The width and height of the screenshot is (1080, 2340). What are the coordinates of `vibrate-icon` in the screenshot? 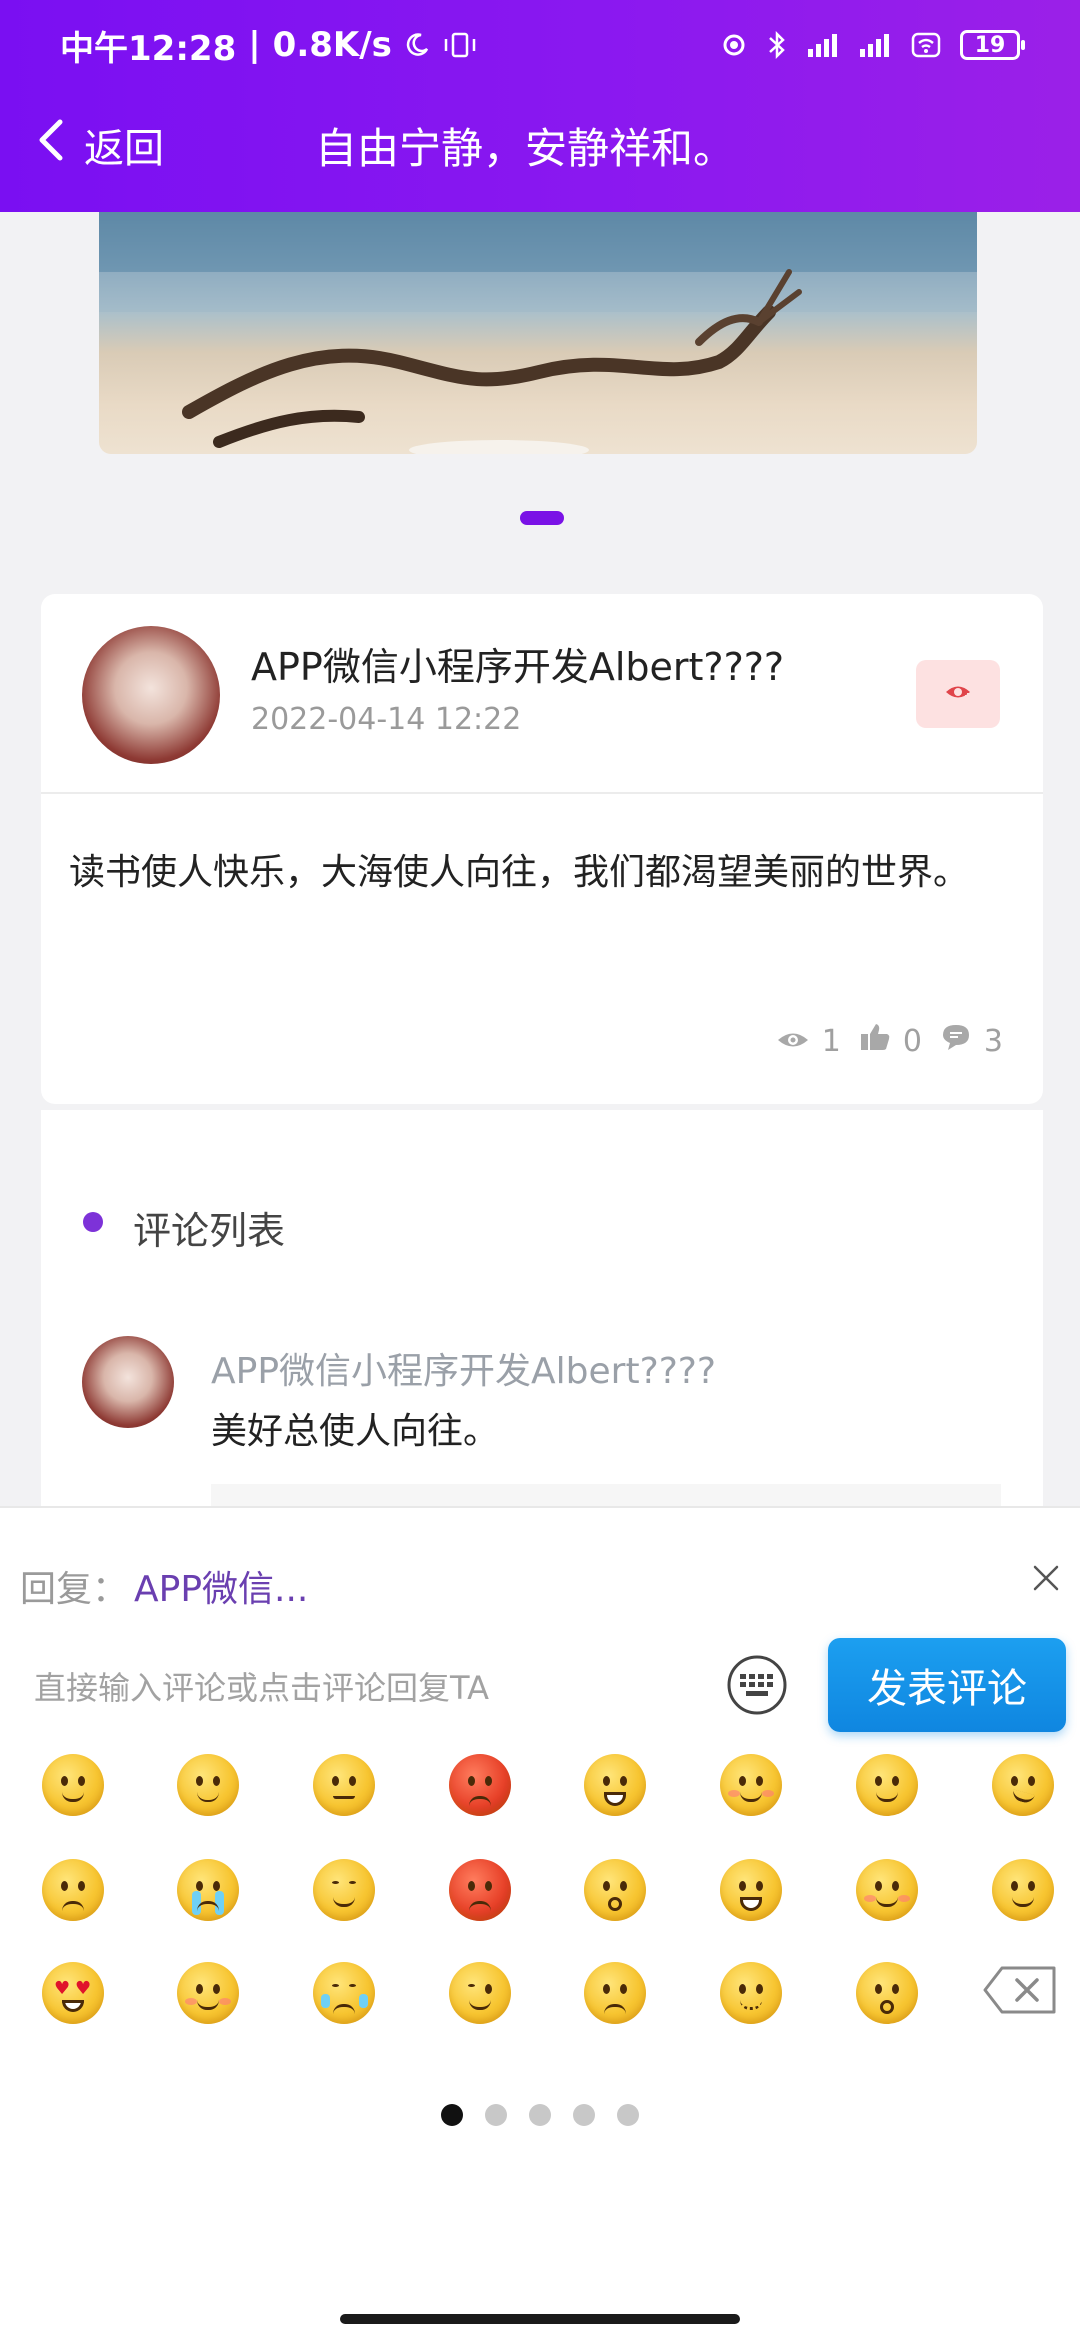 It's located at (460, 45).